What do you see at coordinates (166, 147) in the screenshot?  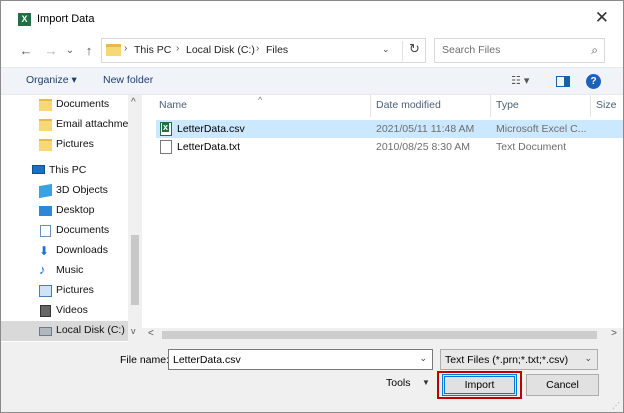 I see `text-file-icon` at bounding box center [166, 147].